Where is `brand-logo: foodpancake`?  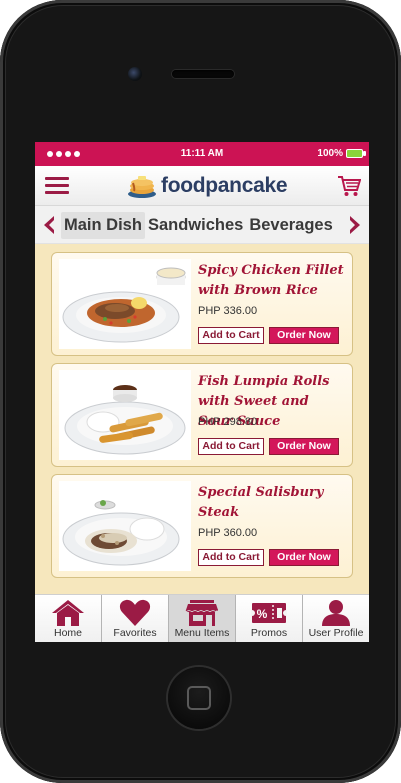
brand-logo: foodpancake is located at coordinates (207, 186).